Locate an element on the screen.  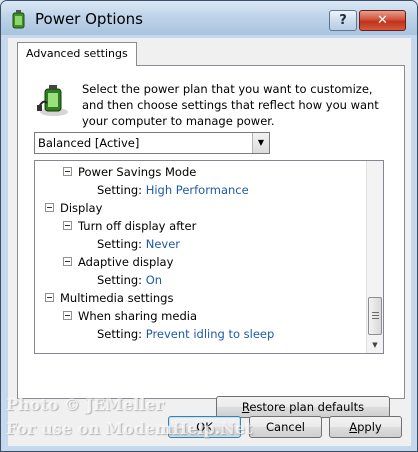
help-button: ? is located at coordinates (343, 20).